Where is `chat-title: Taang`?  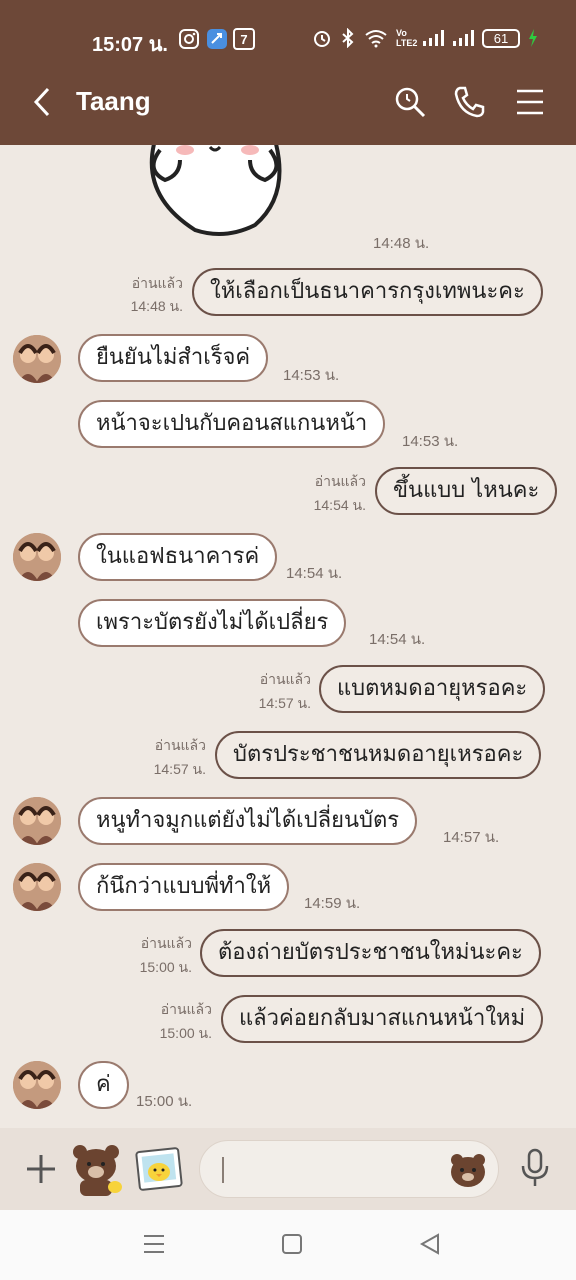
chat-title: Taang is located at coordinates (113, 101).